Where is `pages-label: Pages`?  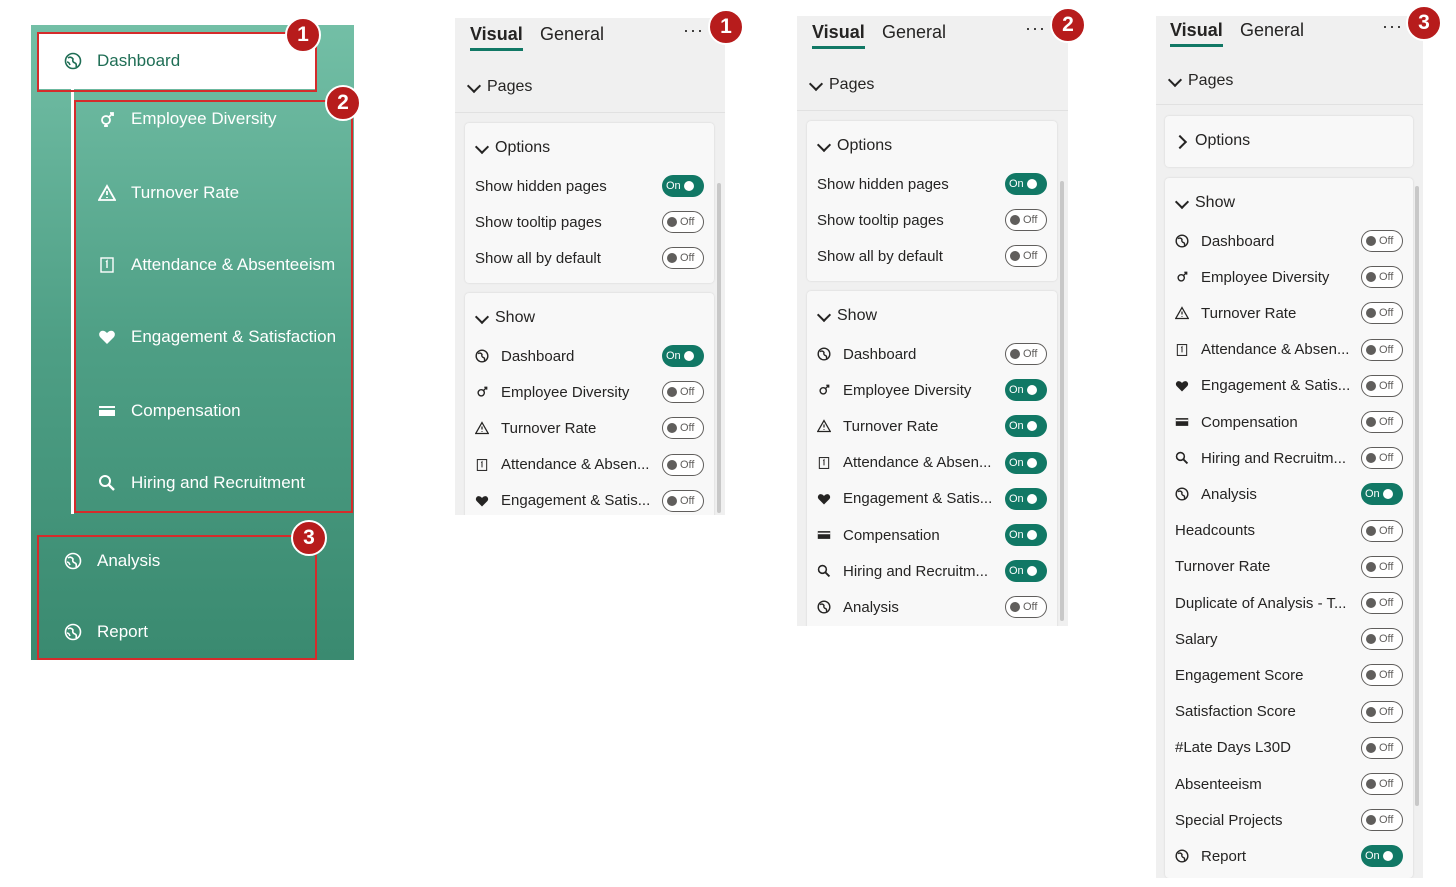 pages-label: Pages is located at coordinates (852, 84).